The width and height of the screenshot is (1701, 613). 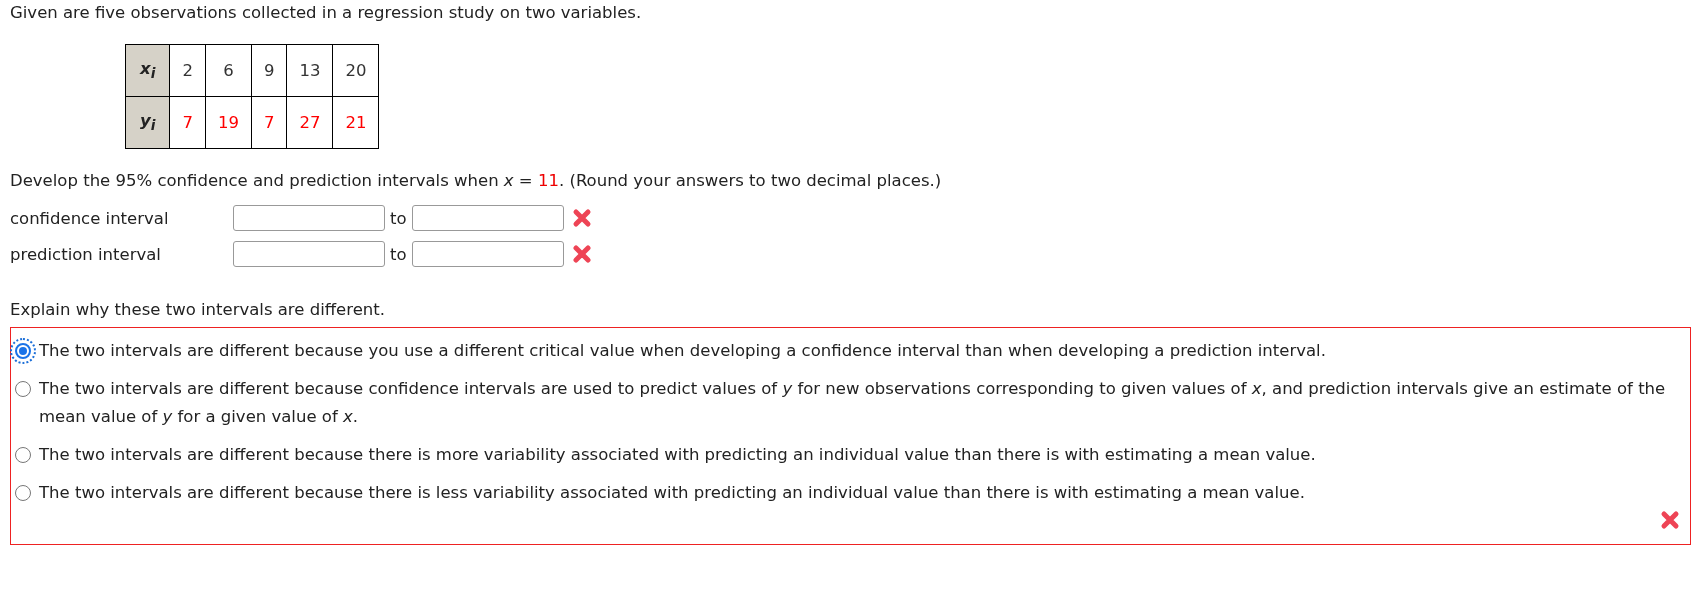 What do you see at coordinates (860, 455) in the screenshot?
I see `option-text: The two intervals are different because there is more variability associated with predicting an individual value than there is with estimating a mean value.` at bounding box center [860, 455].